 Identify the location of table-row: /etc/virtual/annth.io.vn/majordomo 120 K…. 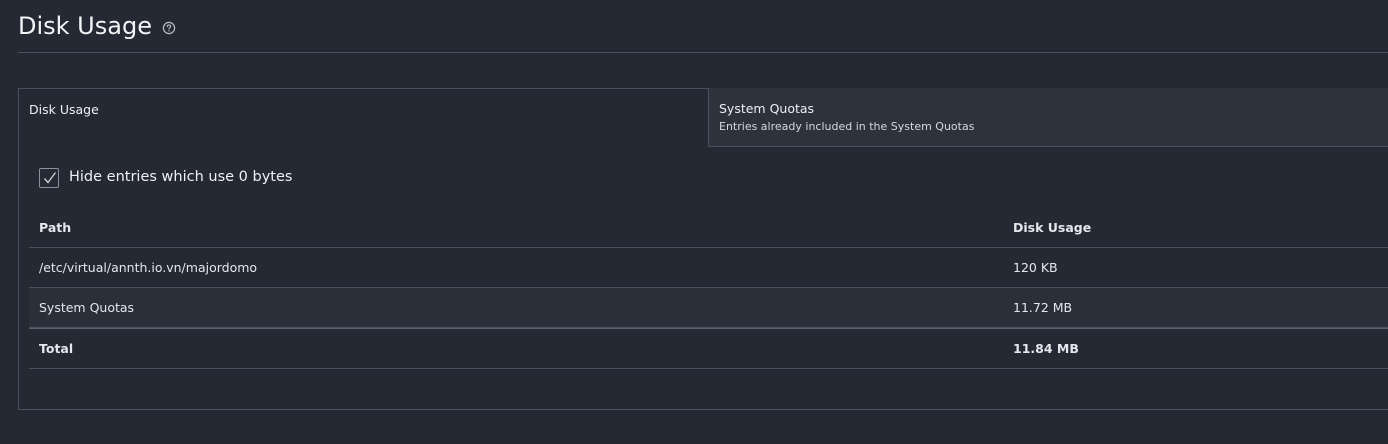
(708, 268).